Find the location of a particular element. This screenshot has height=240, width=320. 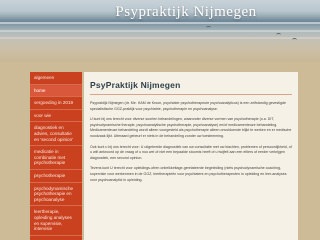

page-title: PsyPraktijk Nijmegen is located at coordinates (135, 85).